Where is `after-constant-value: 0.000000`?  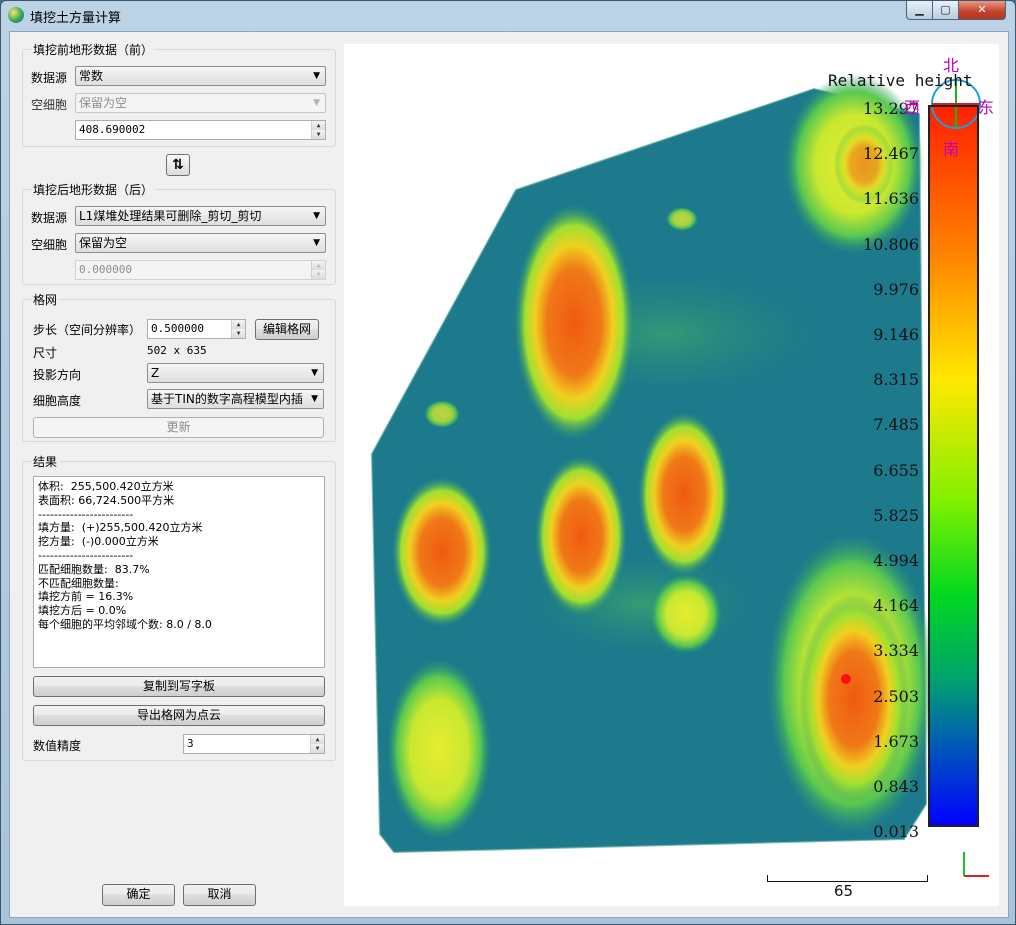
after-constant-value: 0.000000 is located at coordinates (105, 269).